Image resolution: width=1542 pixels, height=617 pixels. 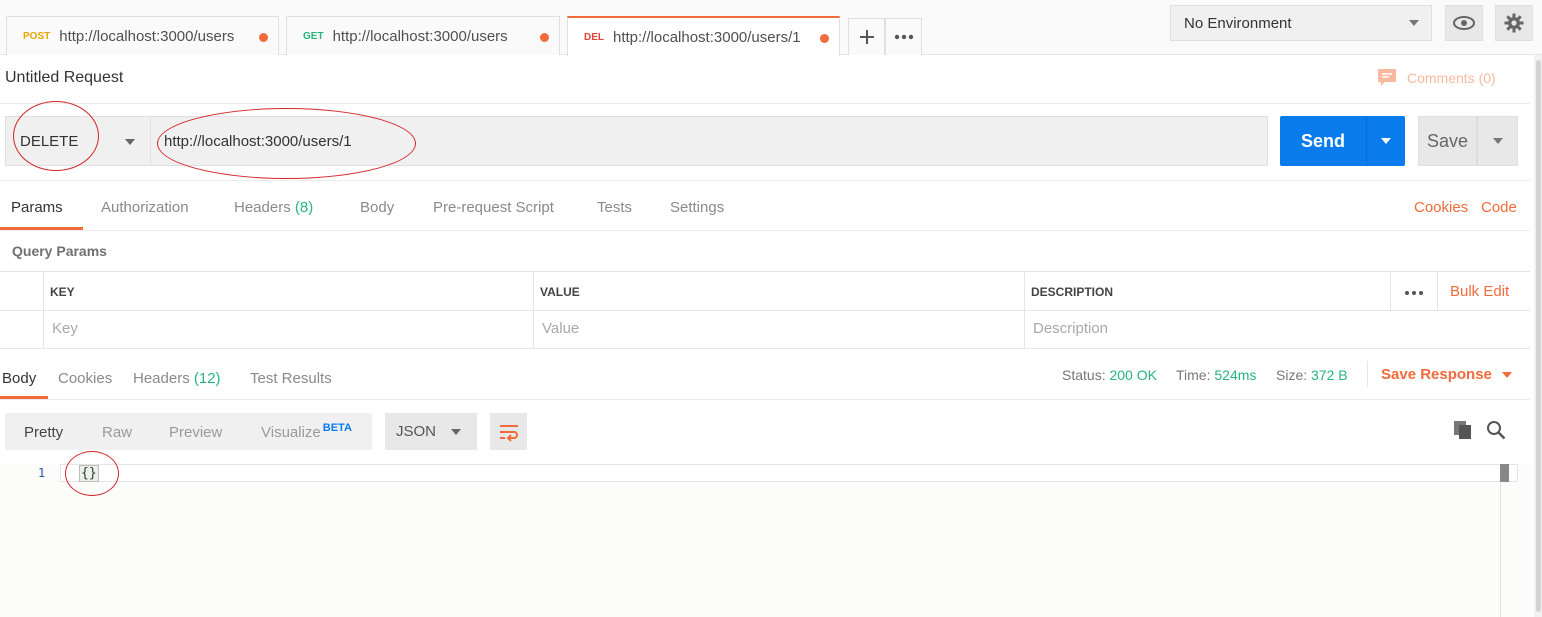 What do you see at coordinates (1436, 78) in the screenshot?
I see `comments-button: Comments (0)` at bounding box center [1436, 78].